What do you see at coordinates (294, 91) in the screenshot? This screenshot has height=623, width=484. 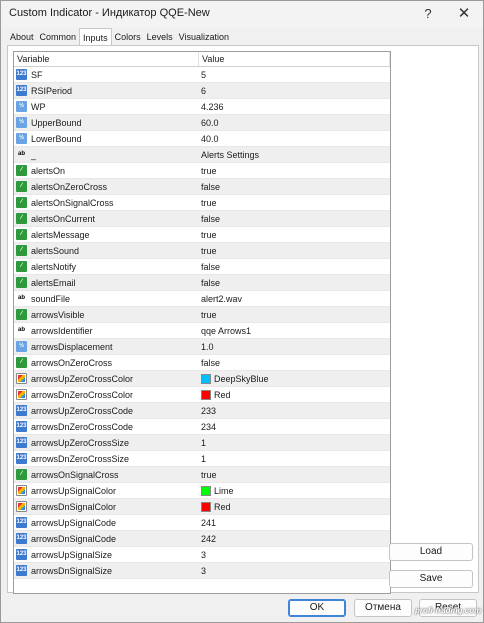 I see `value-cell: 6` at bounding box center [294, 91].